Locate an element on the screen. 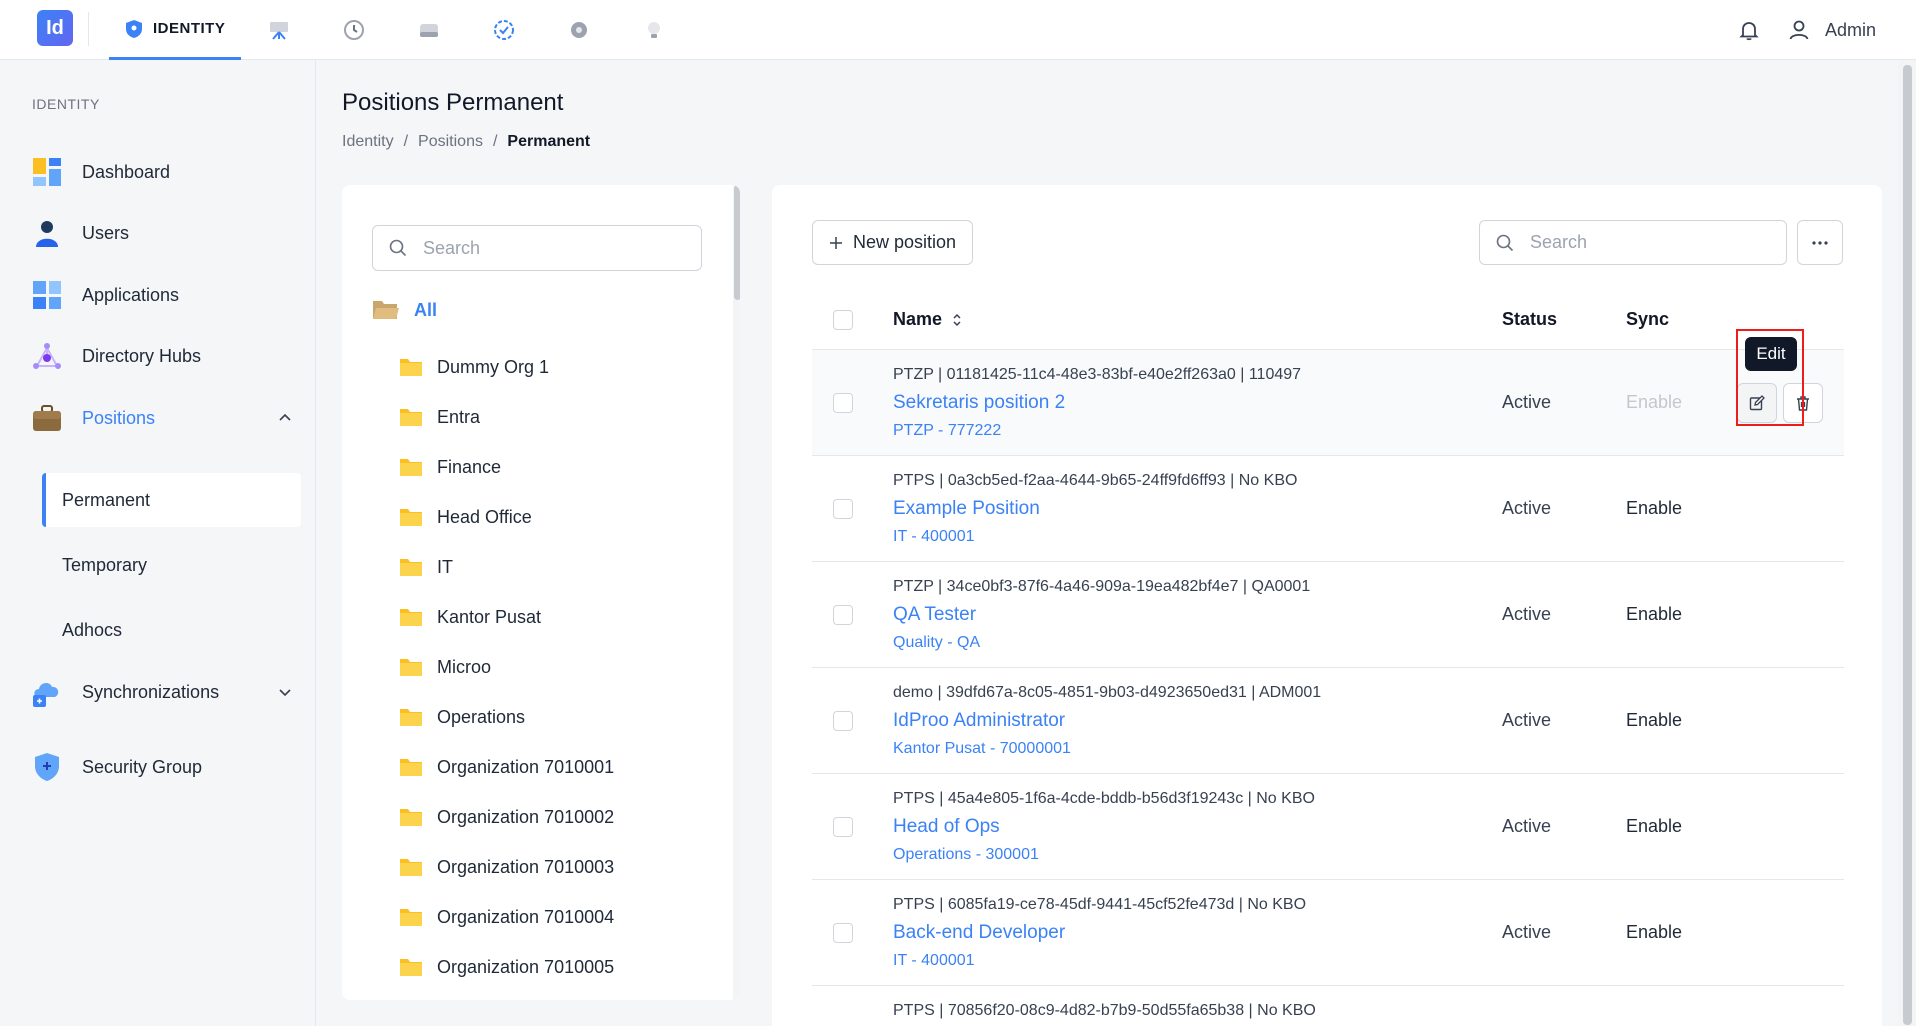 Image resolution: width=1916 pixels, height=1026 pixels. tree-node: Organization 7010003 is located at coordinates (506, 867).